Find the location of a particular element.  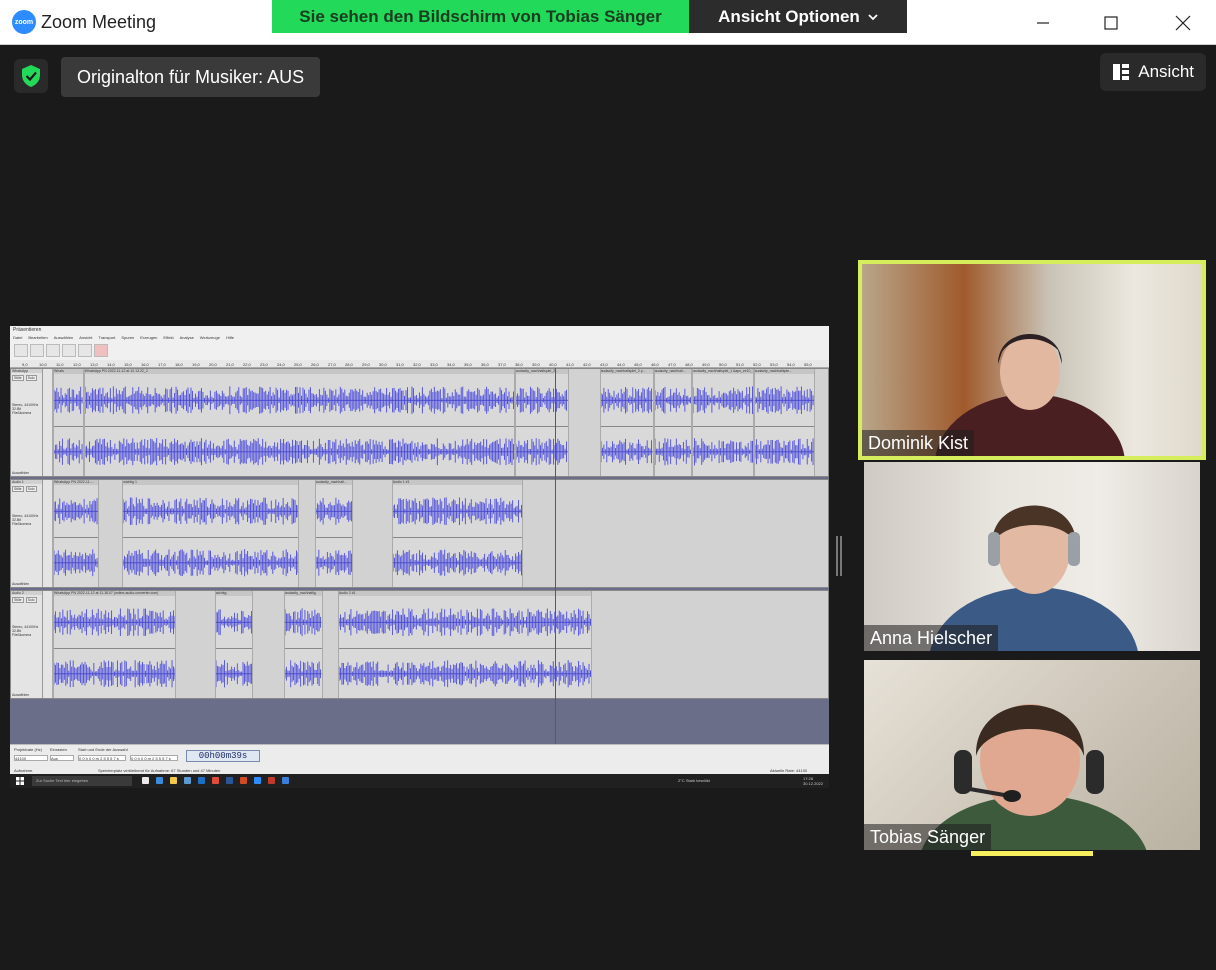

menu-item: Auswählen is located at coordinates (64, 337).